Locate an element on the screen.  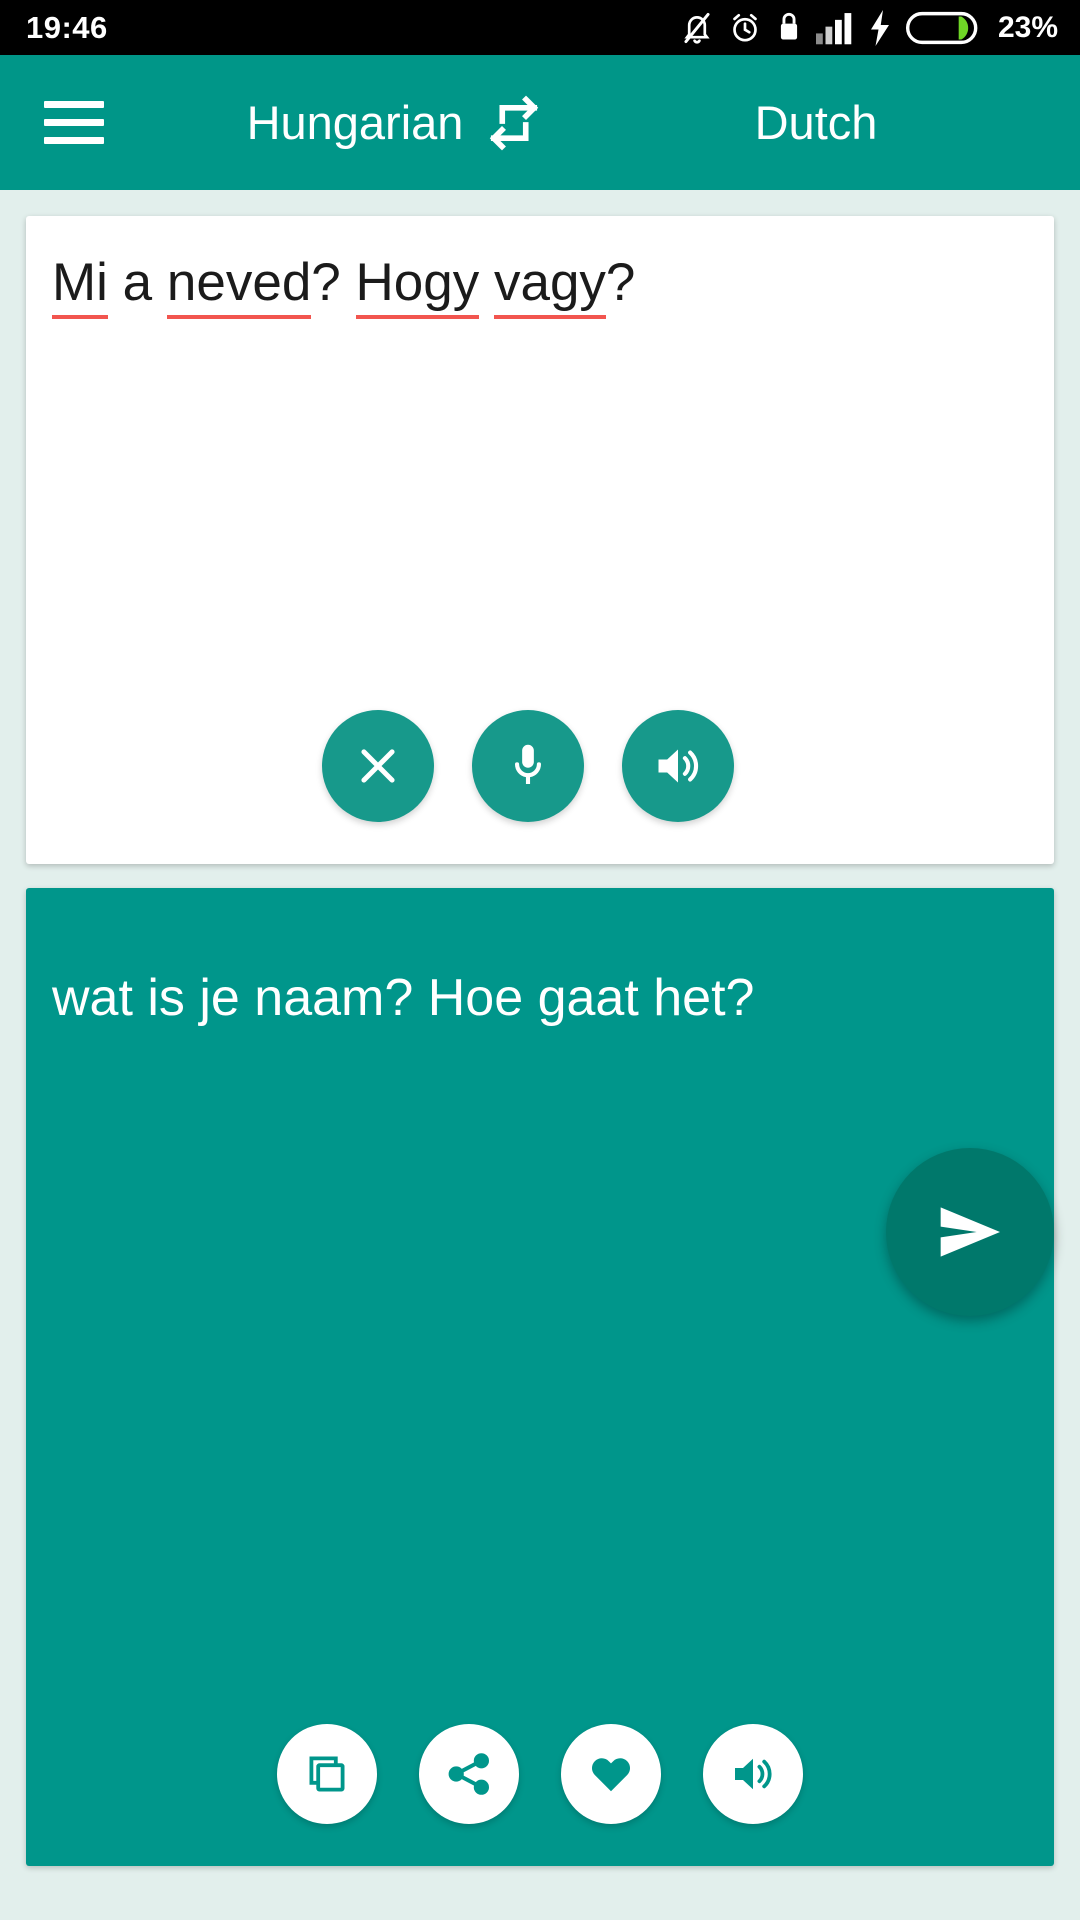
hamburger-menu-icon is located at coordinates (74, 122).